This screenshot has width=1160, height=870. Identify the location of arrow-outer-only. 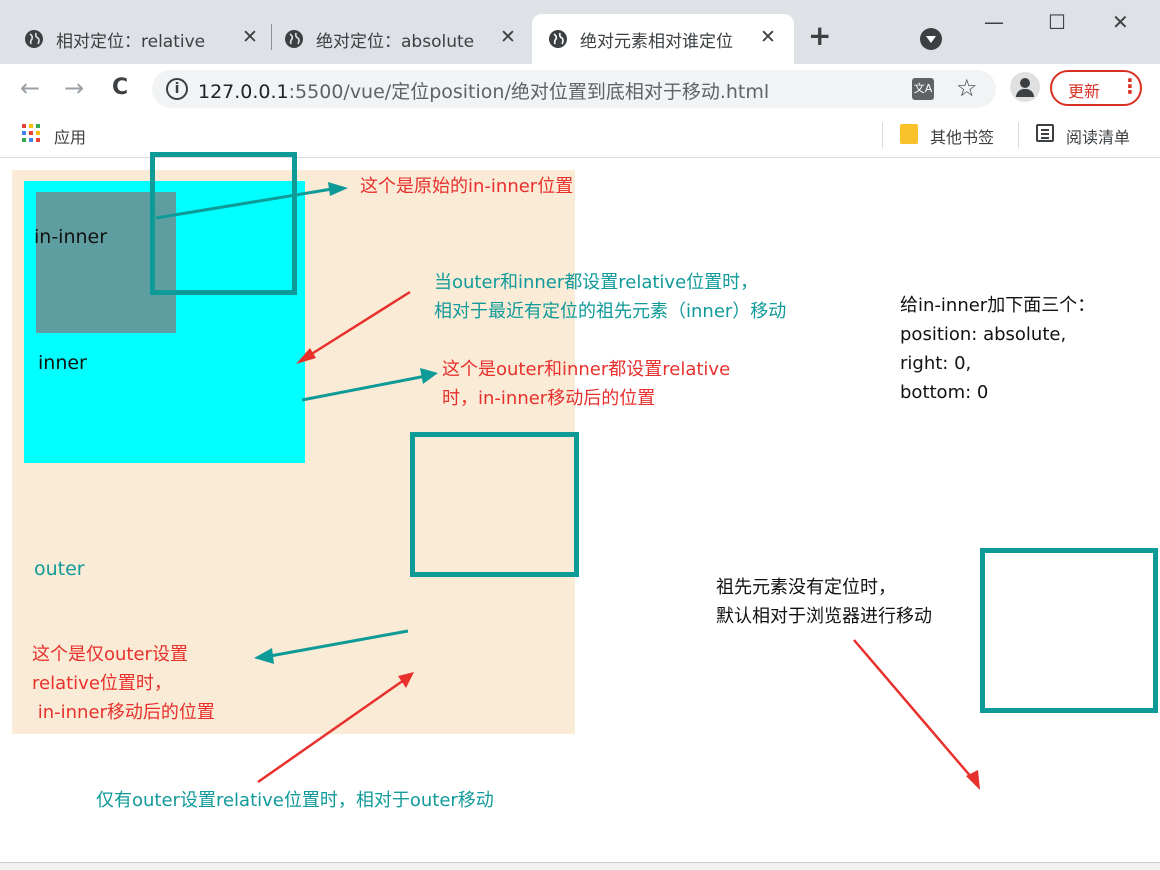
(339, 643).